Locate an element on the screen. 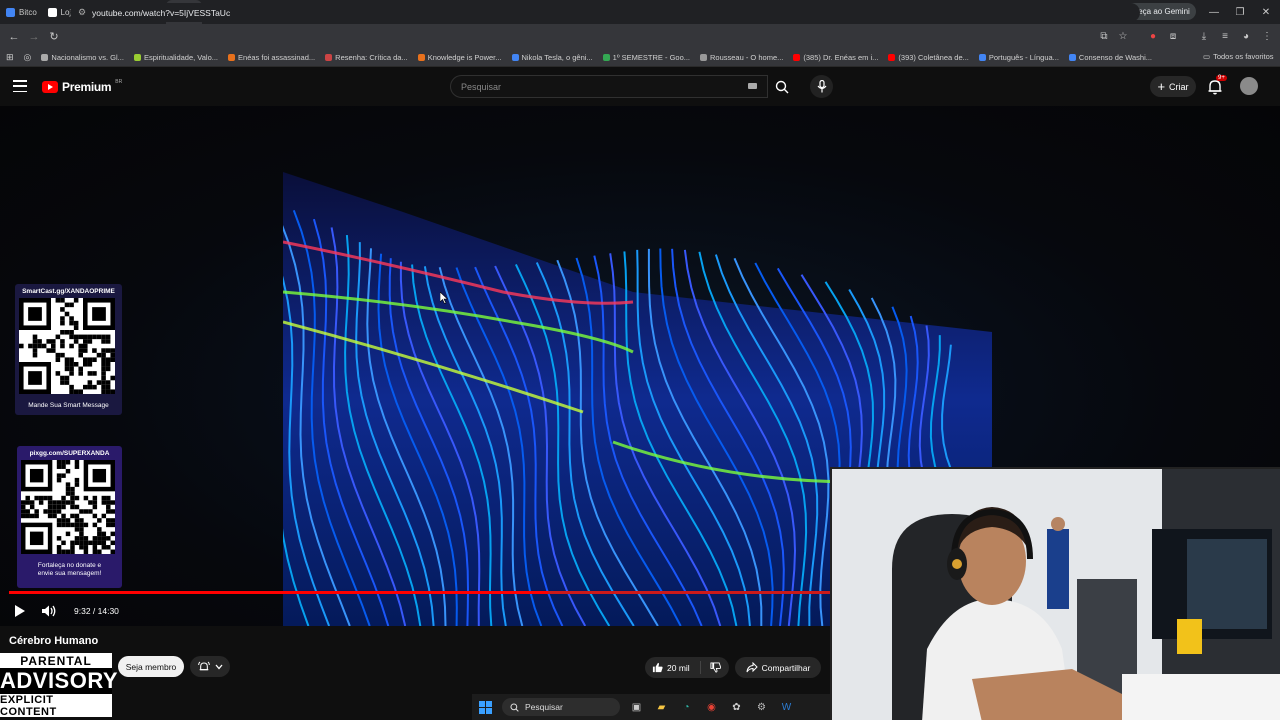  search-icon is located at coordinates (782, 86).